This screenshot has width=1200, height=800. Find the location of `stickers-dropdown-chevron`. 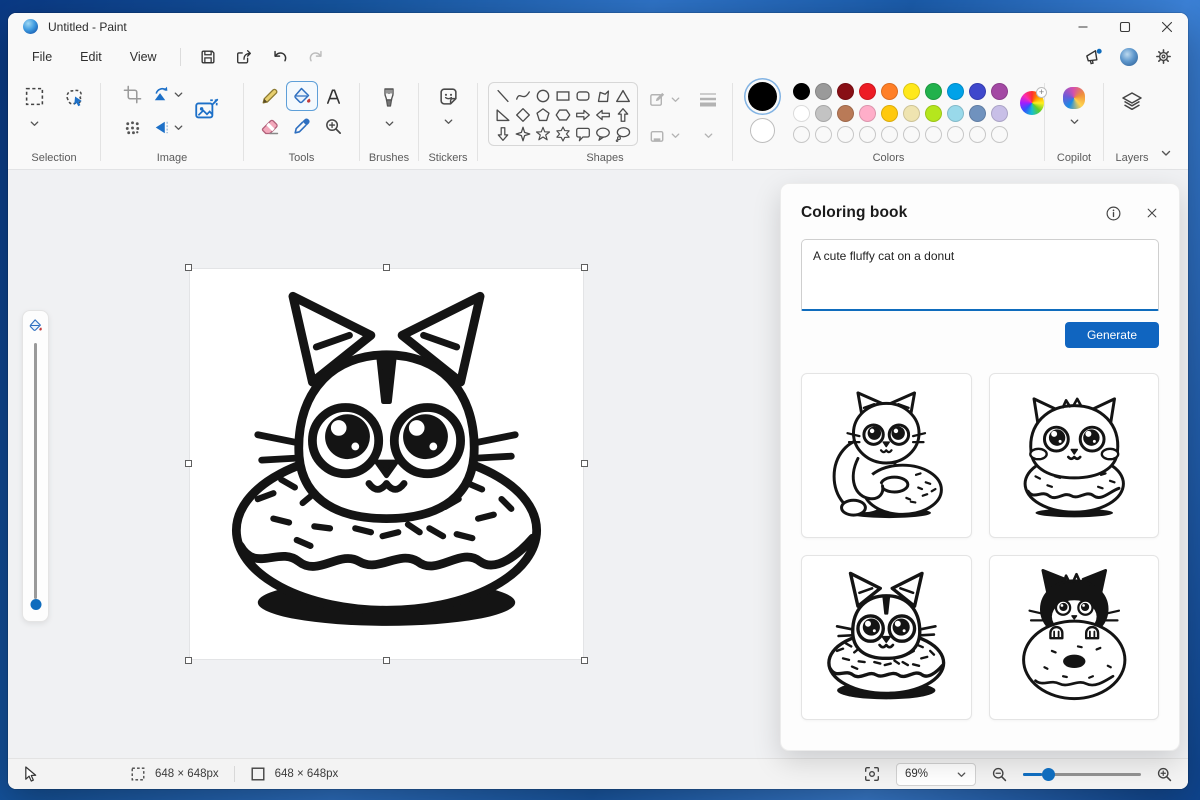

stickers-dropdown-chevron is located at coordinates (448, 121).